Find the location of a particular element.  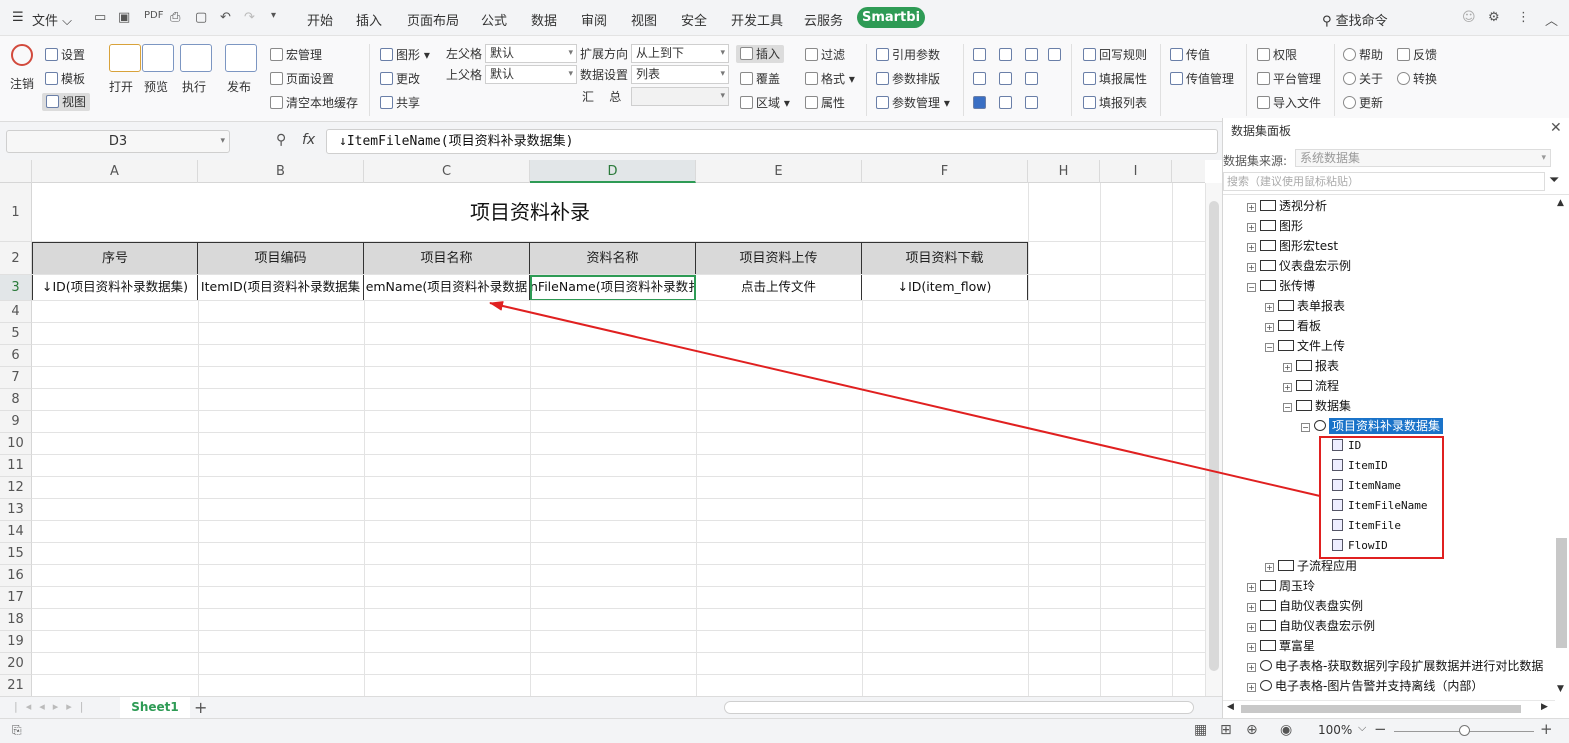

publish-button: 发布 is located at coordinates (239, 86).